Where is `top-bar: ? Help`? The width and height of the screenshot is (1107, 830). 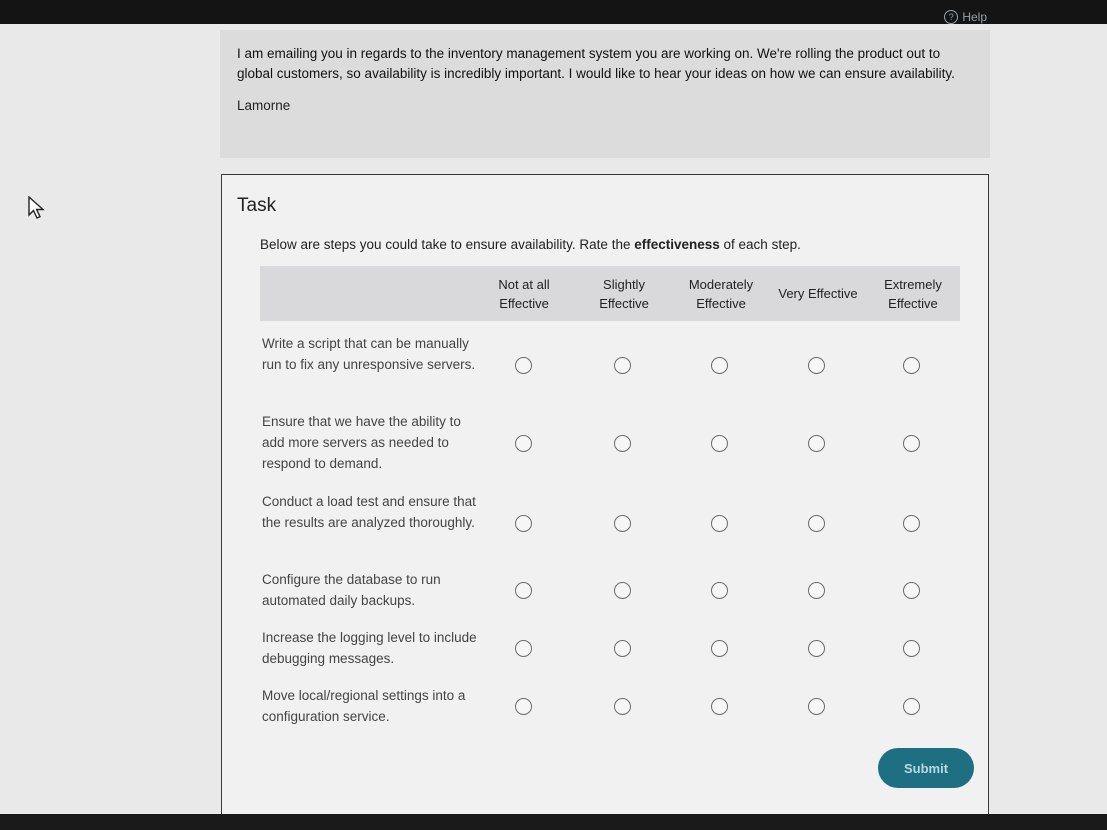
top-bar: ? Help is located at coordinates (553, 12).